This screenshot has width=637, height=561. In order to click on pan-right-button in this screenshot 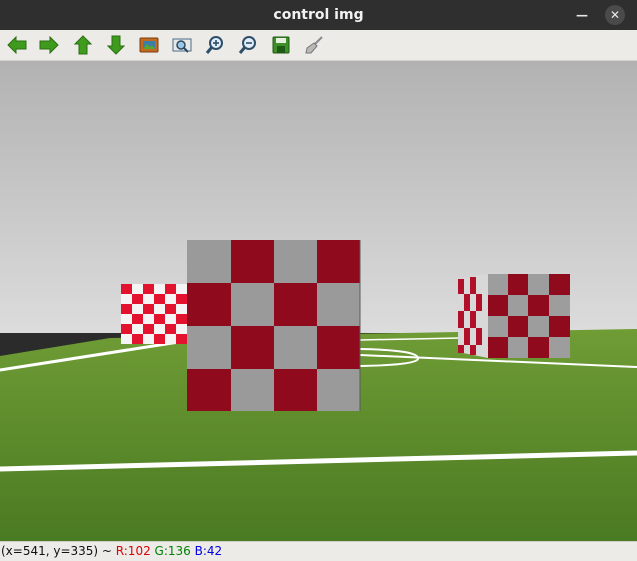, I will do `click(49, 45)`.